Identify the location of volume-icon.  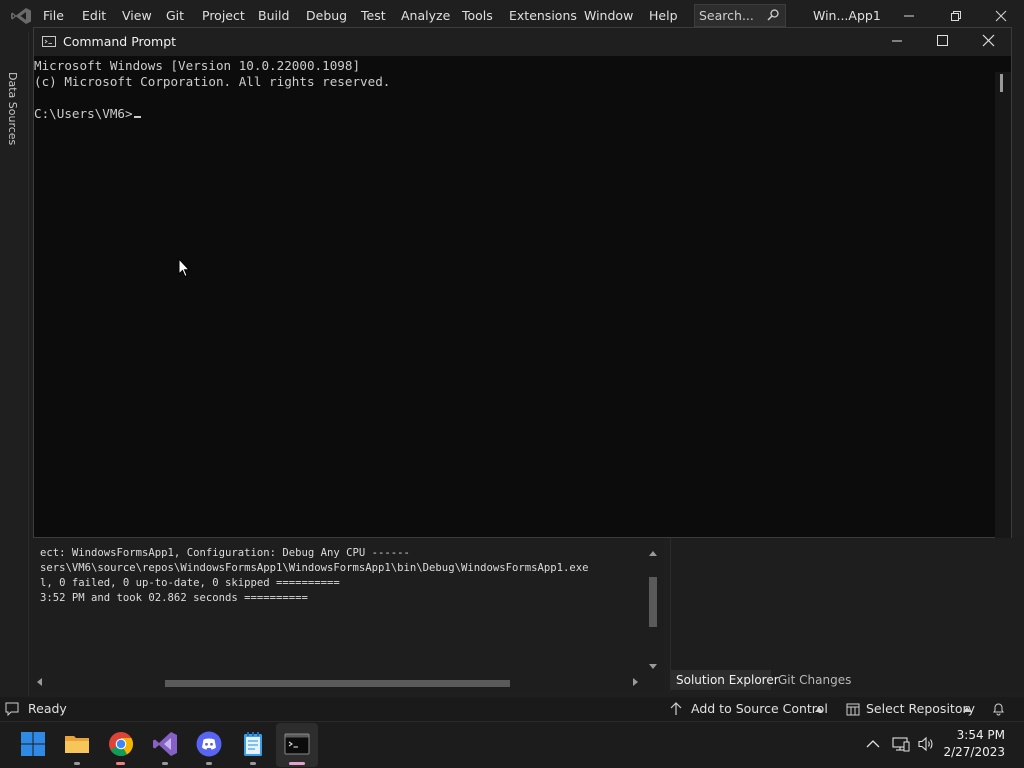
(927, 744).